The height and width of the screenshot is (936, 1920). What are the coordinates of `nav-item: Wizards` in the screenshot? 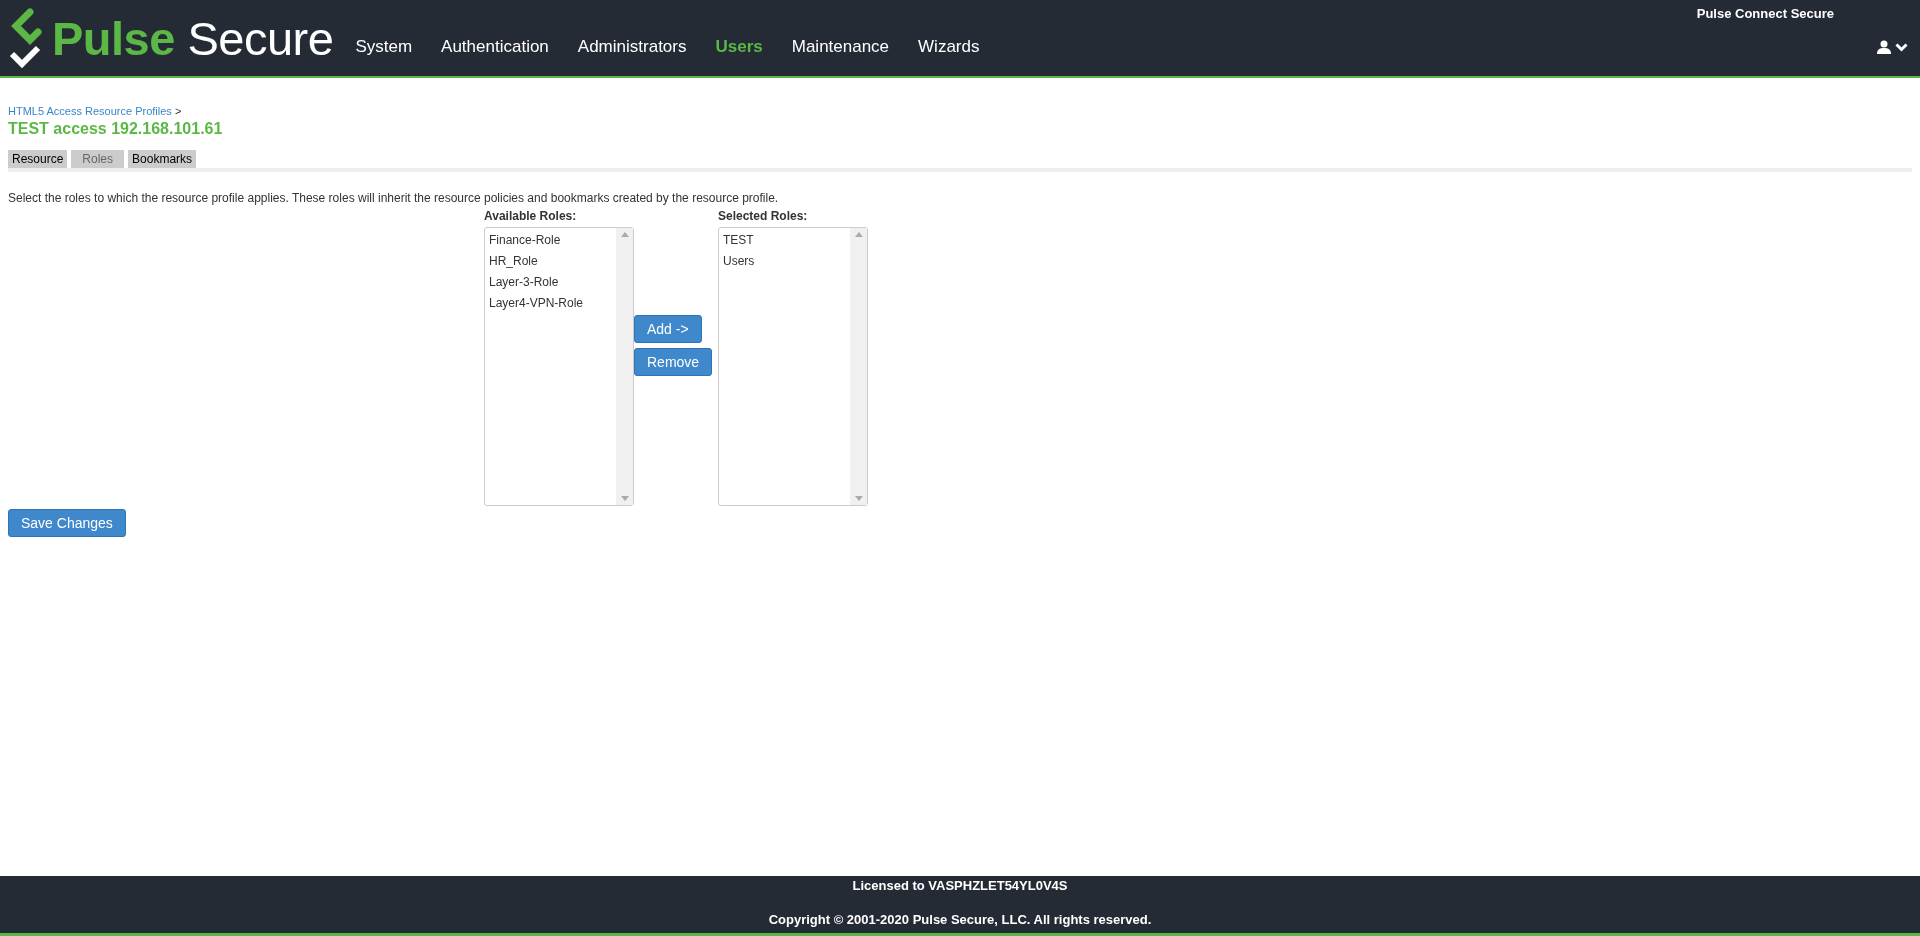 It's located at (949, 47).